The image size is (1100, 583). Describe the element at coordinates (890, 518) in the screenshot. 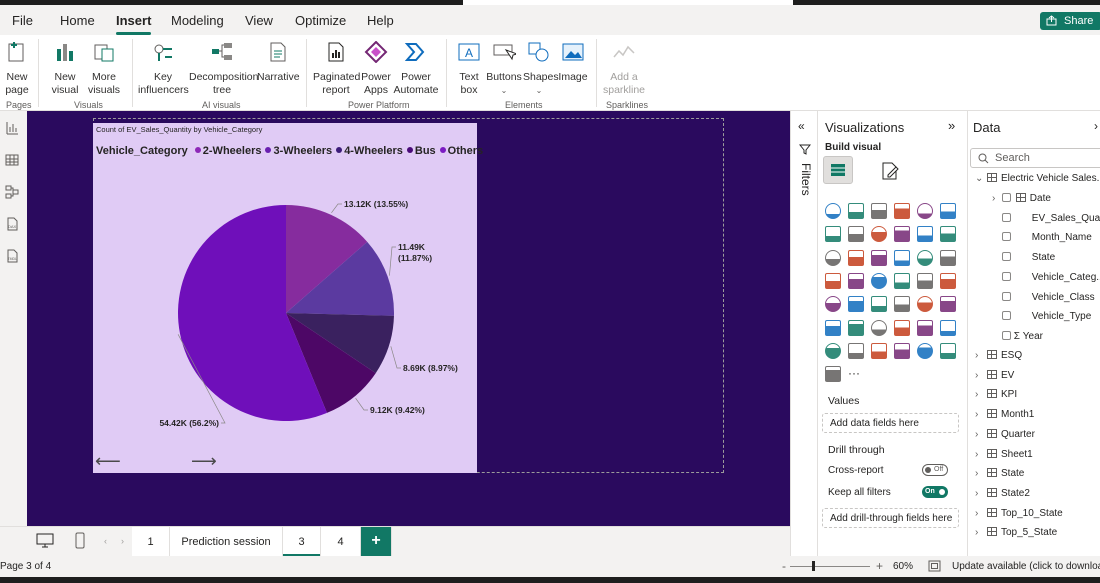

I see `drill-through-dropzone: Add drill-through fields here` at that location.